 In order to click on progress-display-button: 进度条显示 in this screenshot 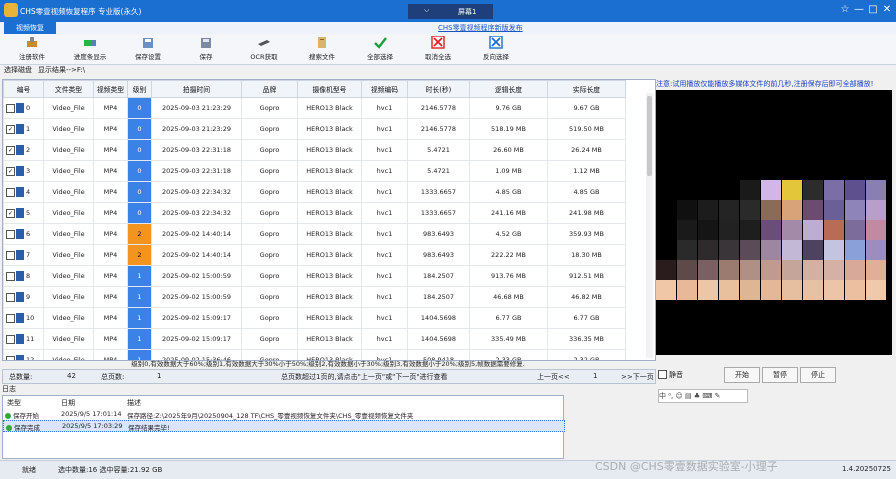, I will do `click(90, 49)`.